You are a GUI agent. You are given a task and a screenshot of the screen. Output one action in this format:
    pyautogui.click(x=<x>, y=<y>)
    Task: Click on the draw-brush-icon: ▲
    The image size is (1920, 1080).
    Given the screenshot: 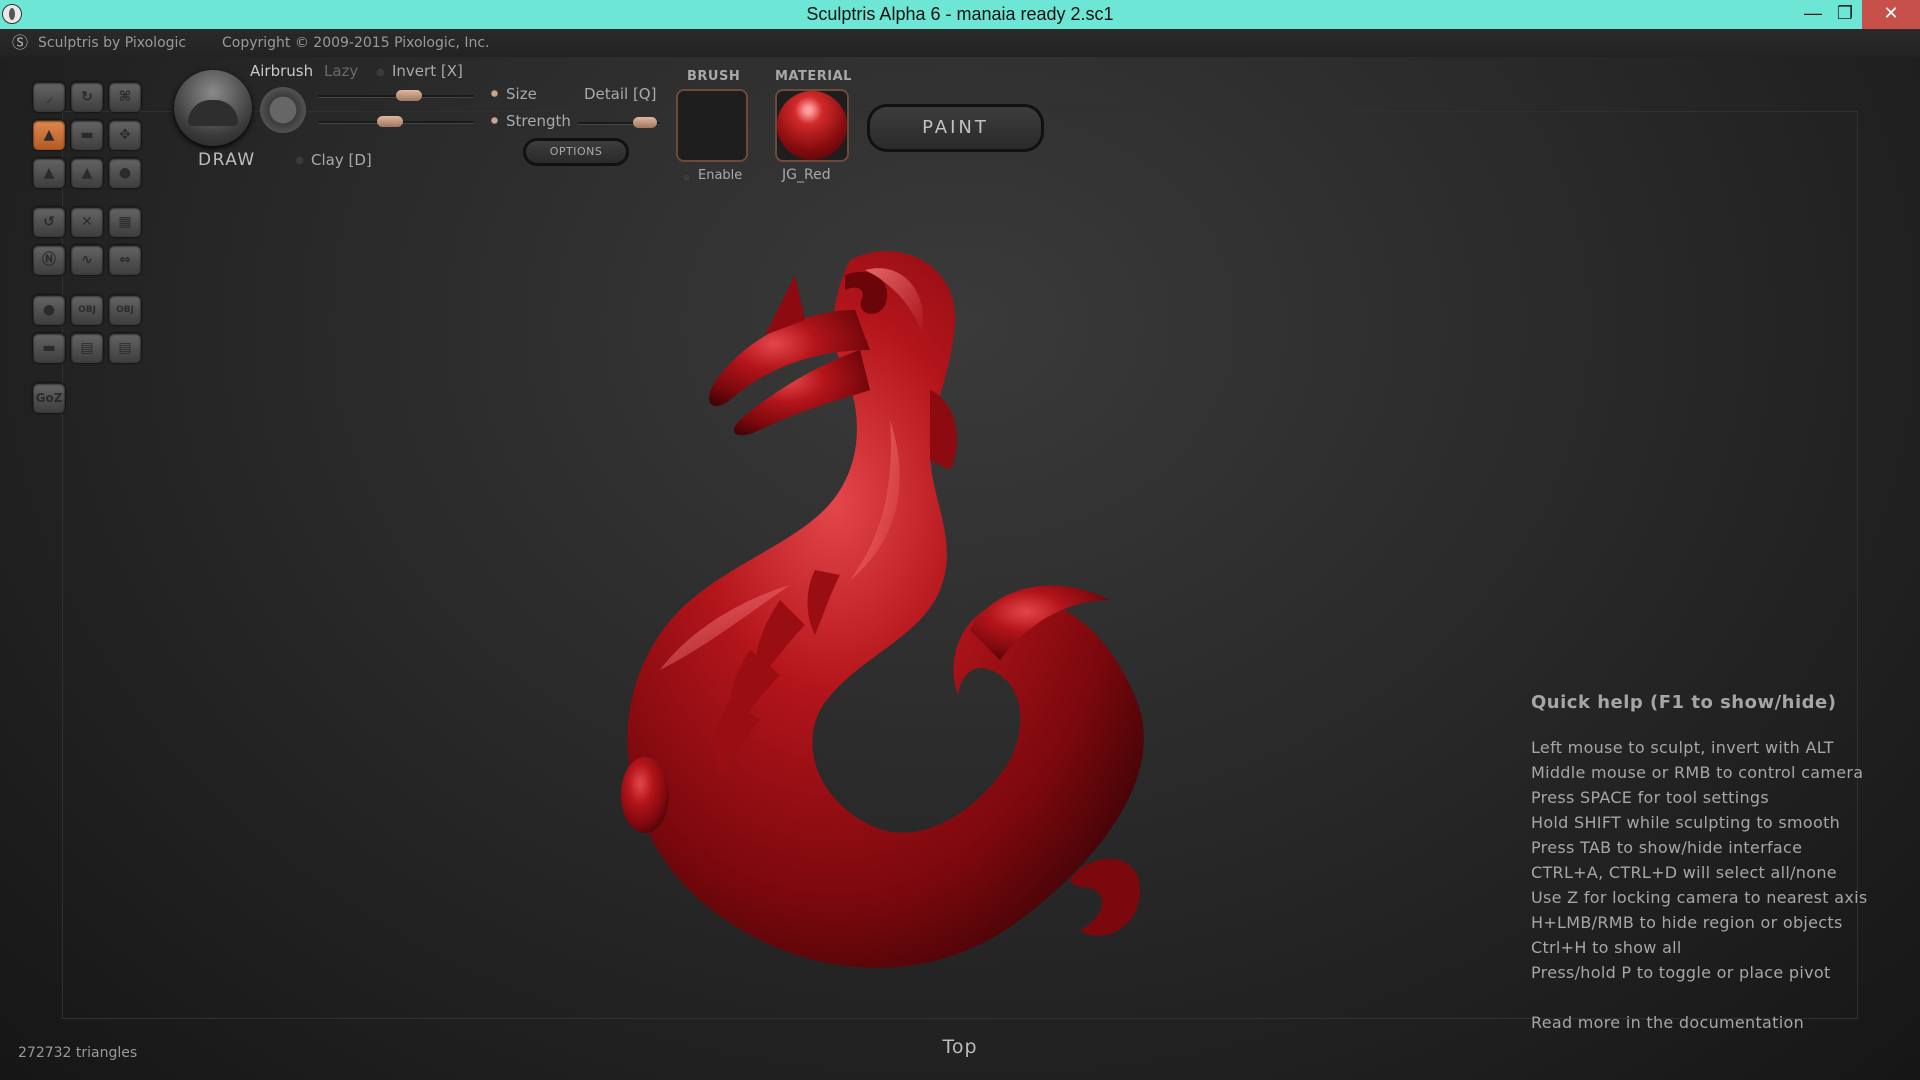 What is the action you would take?
    pyautogui.click(x=49, y=135)
    